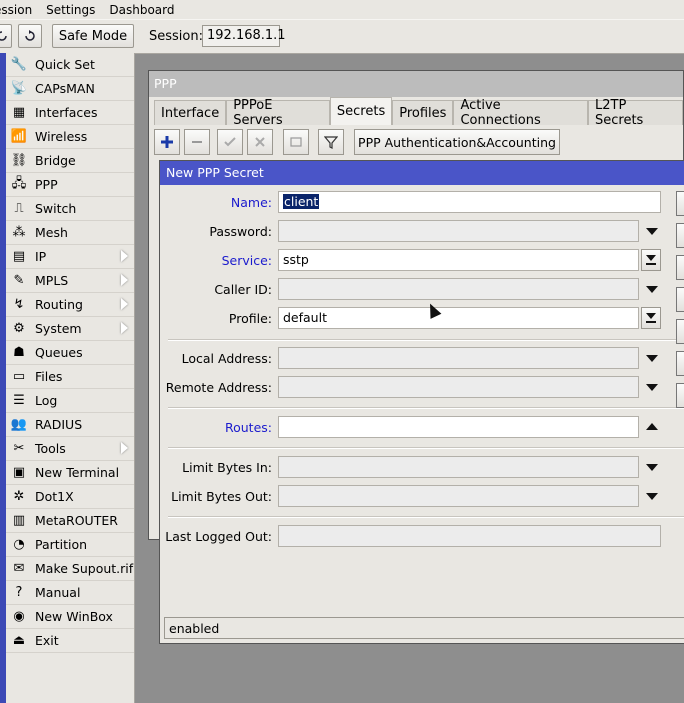 The width and height of the screenshot is (684, 703). I want to click on limit-bytes-in-label: Limit Bytes In:, so click(227, 467).